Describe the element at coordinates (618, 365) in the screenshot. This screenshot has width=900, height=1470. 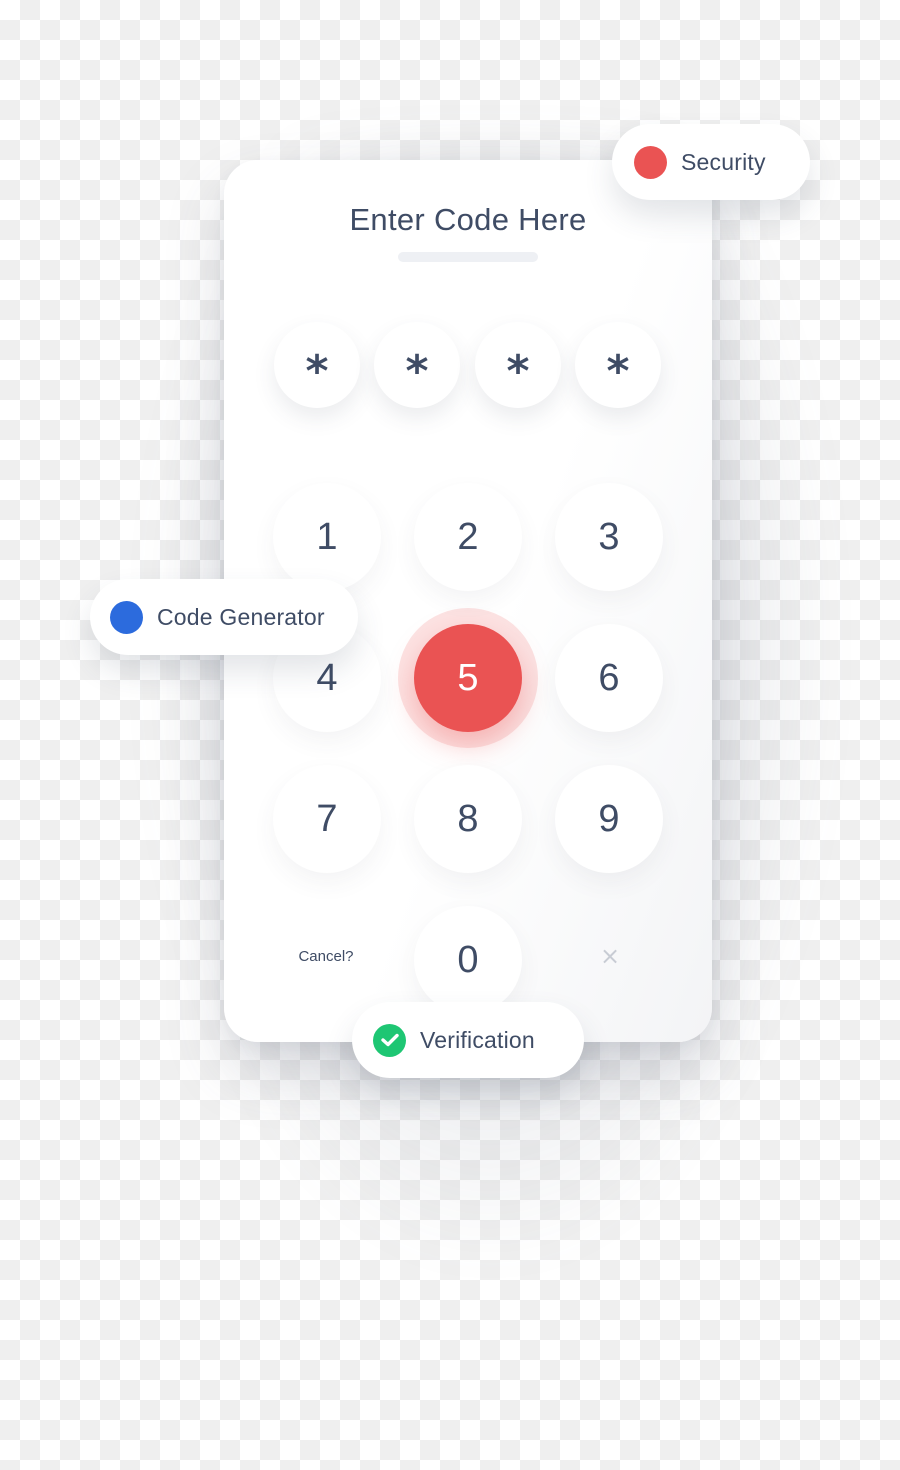
I see `pin-slot-4: *` at that location.